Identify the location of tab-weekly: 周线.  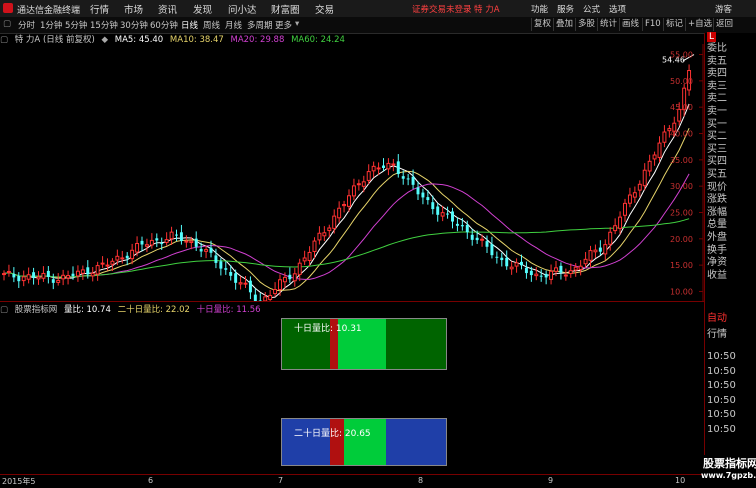
(211, 25).